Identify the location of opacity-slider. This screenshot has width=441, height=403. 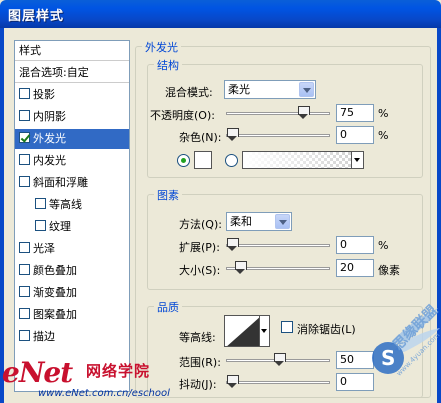
(278, 112).